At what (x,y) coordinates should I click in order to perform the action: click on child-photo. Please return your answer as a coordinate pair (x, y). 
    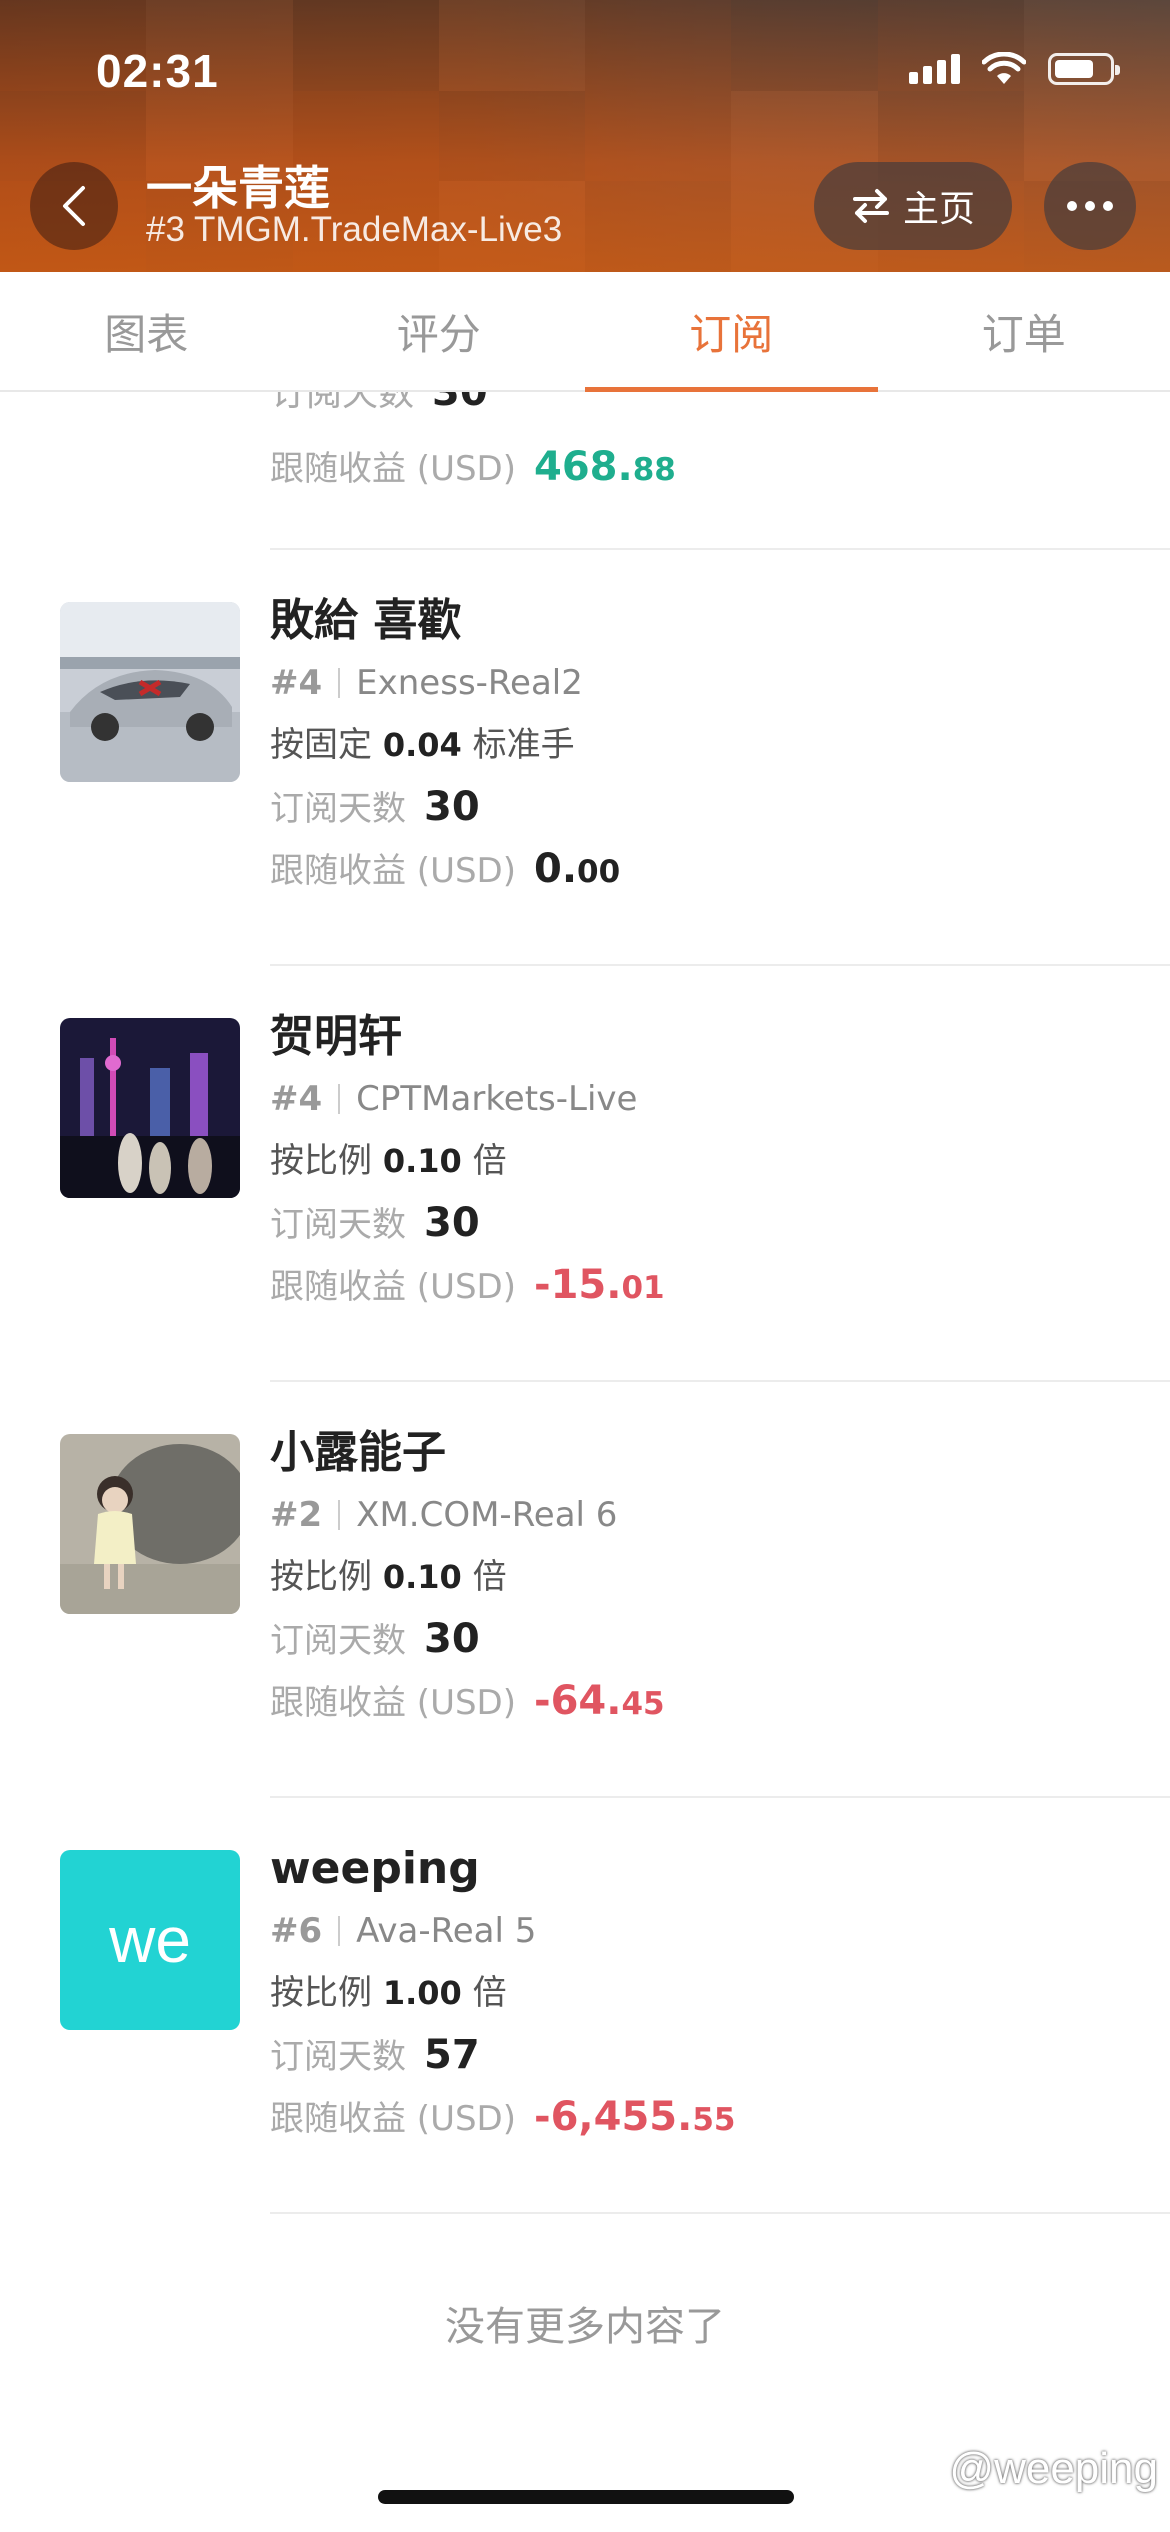
    Looking at the image, I should click on (150, 1524).